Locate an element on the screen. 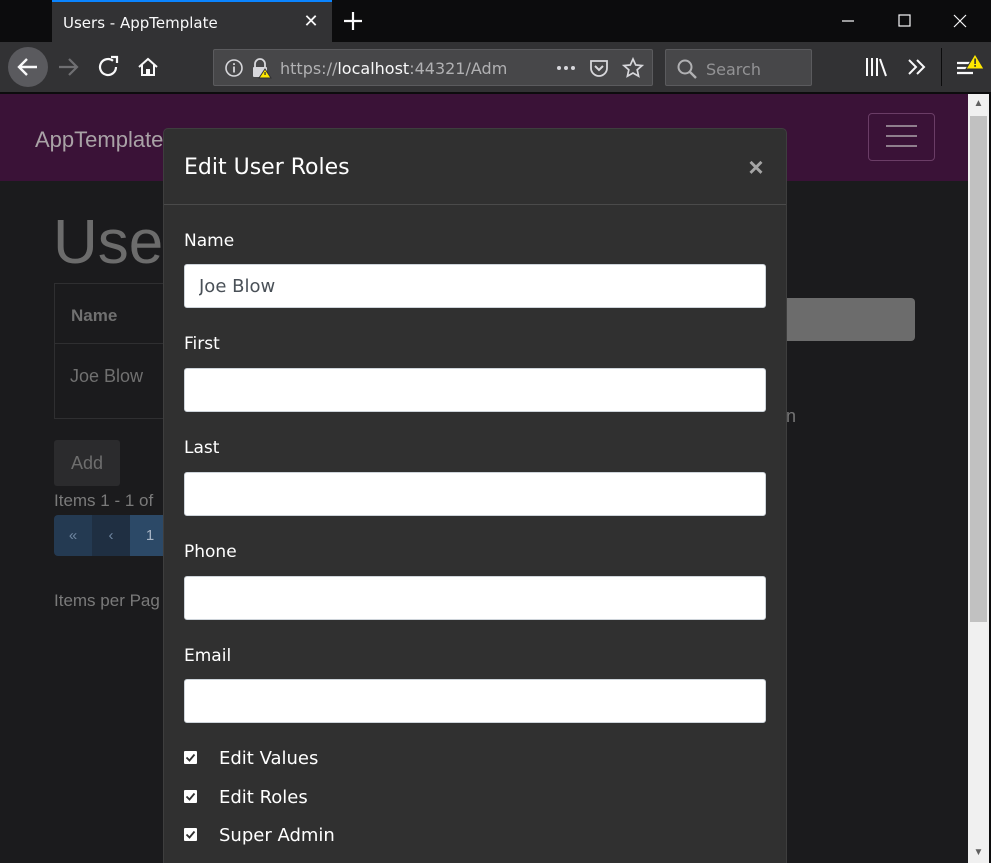 Image resolution: width=991 pixels, height=863 pixels. role-checkbox-row: Edit Values is located at coordinates (334, 760).